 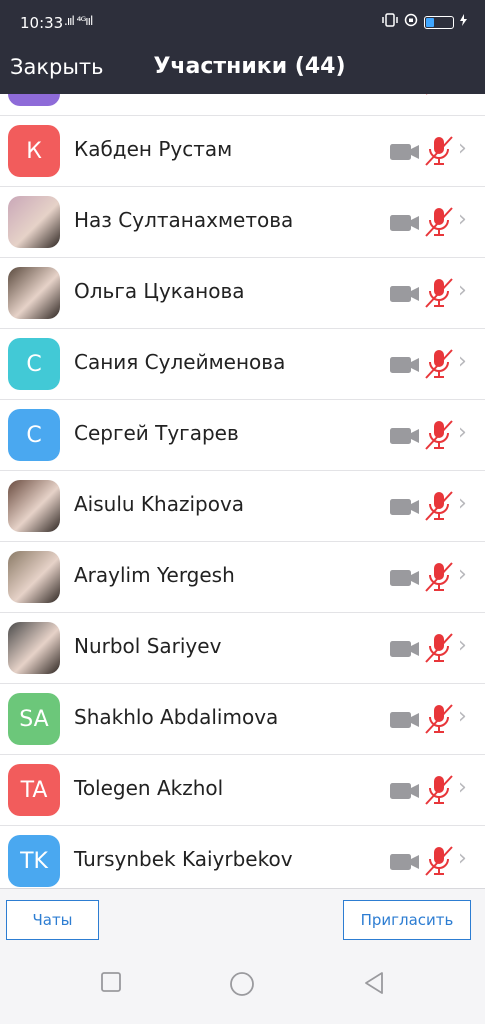 I want to click on participant-name: Tursynbek Kaiyrbekov, so click(x=183, y=859).